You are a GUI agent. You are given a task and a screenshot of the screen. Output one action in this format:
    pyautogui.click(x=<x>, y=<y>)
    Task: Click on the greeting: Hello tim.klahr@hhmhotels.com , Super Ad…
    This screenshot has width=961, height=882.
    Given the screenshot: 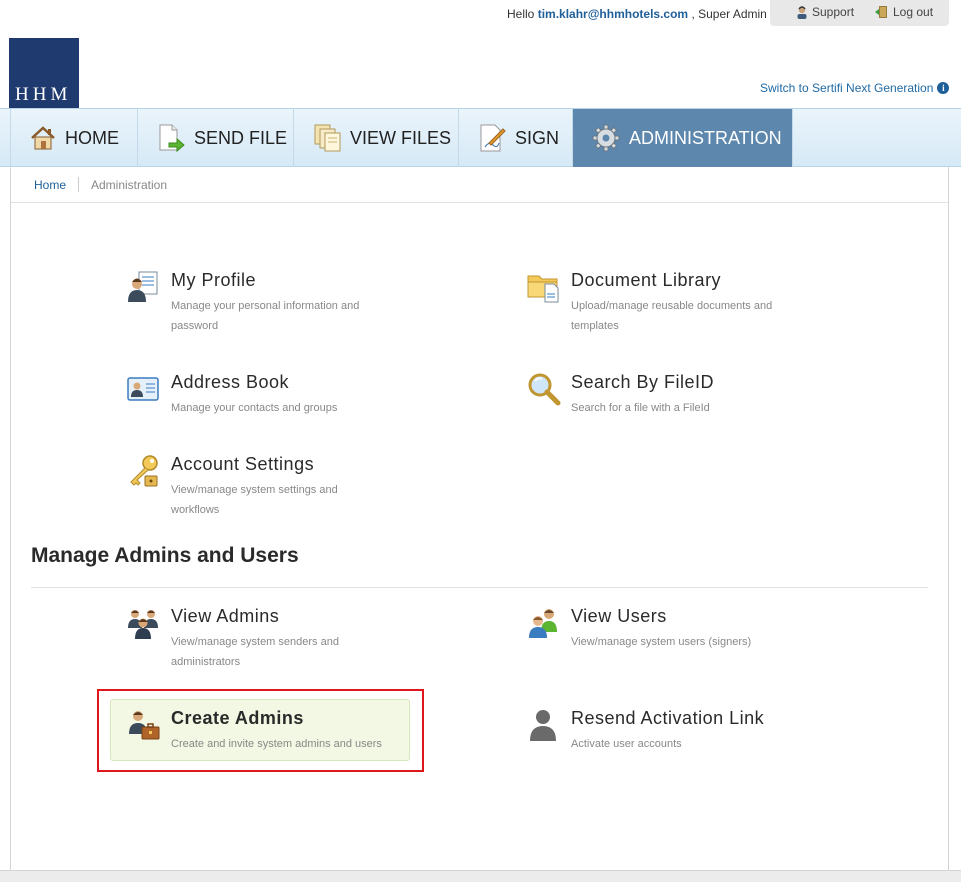 What is the action you would take?
    pyautogui.click(x=637, y=14)
    